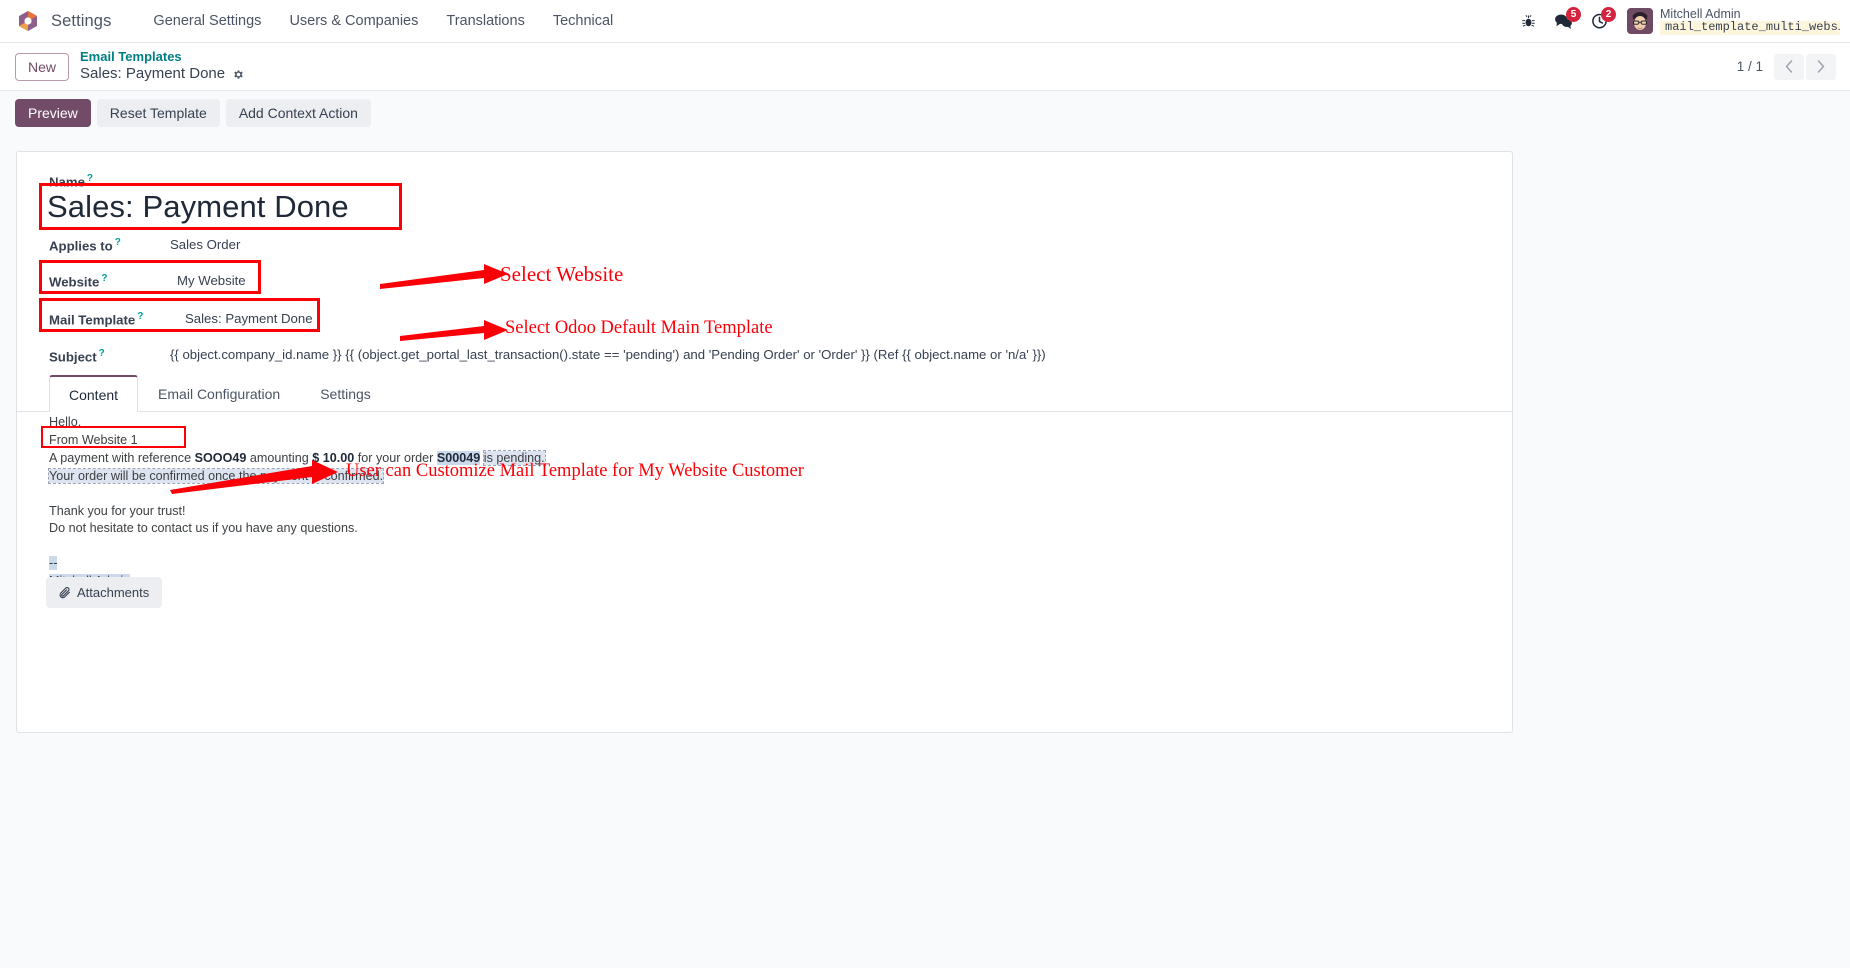 The height and width of the screenshot is (968, 1850). I want to click on annotation-text-select-website: Select Website, so click(562, 274).